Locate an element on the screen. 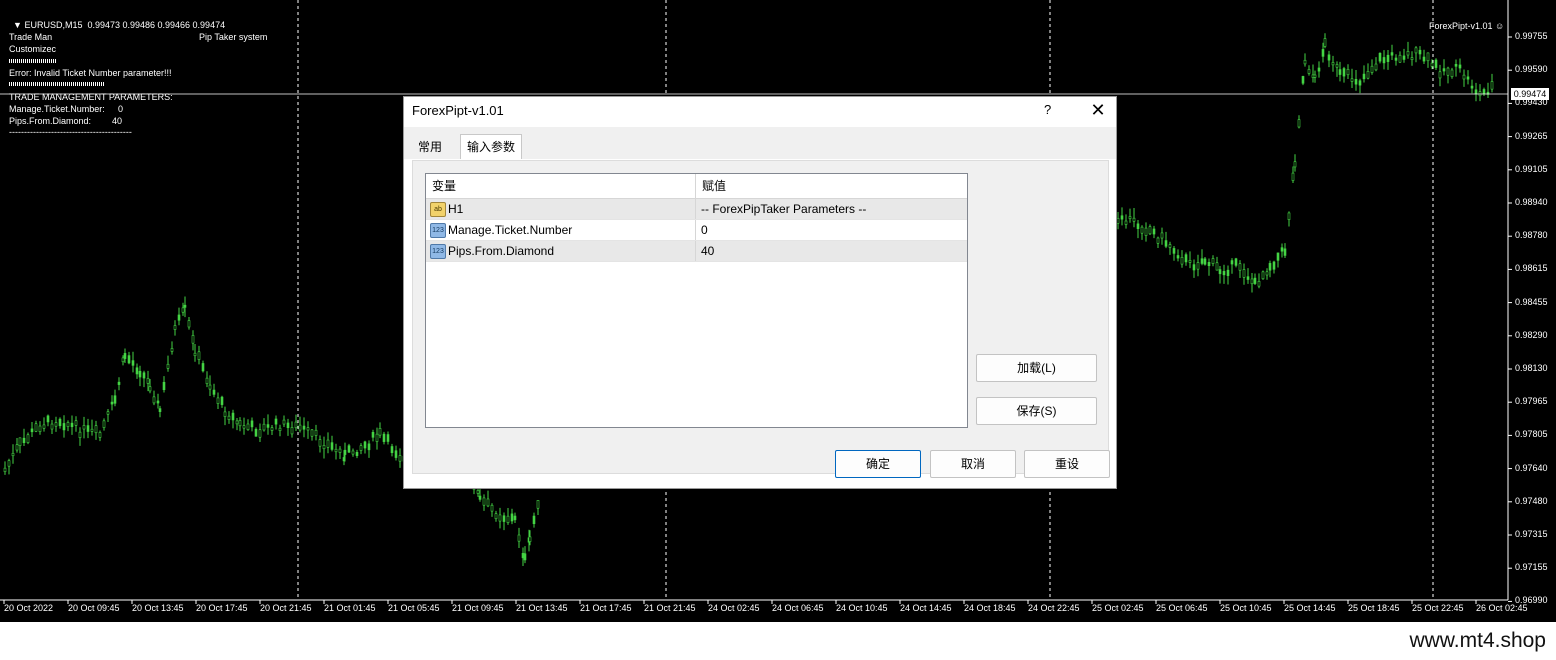  save-button: 保存(S) is located at coordinates (1036, 411).